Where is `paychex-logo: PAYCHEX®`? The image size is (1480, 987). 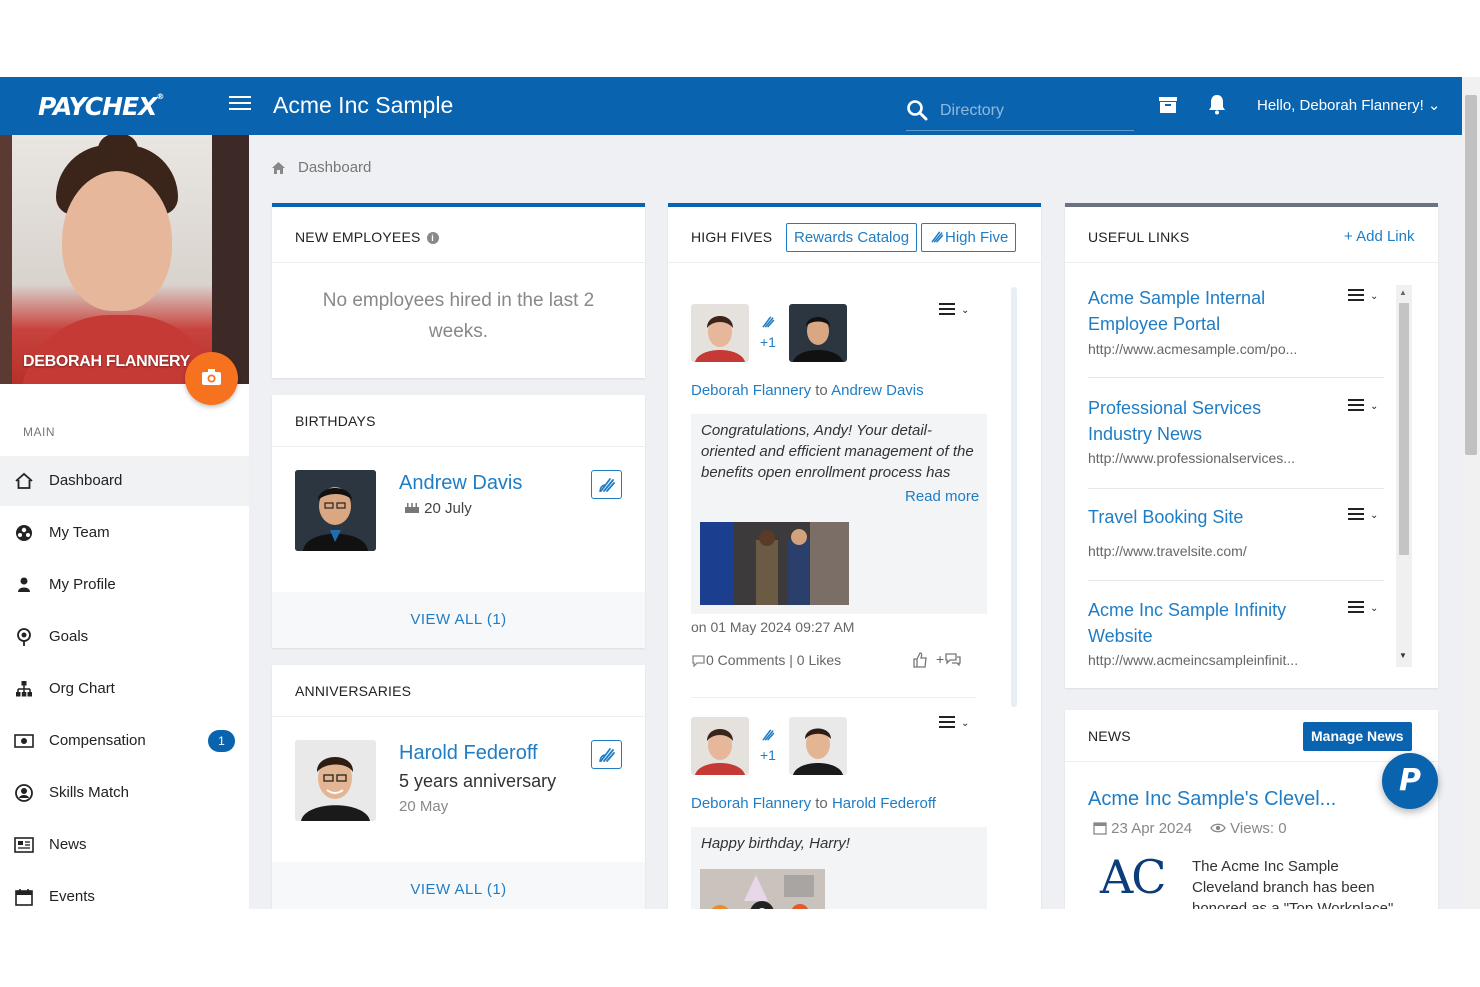 paychex-logo: PAYCHEX® is located at coordinates (101, 106).